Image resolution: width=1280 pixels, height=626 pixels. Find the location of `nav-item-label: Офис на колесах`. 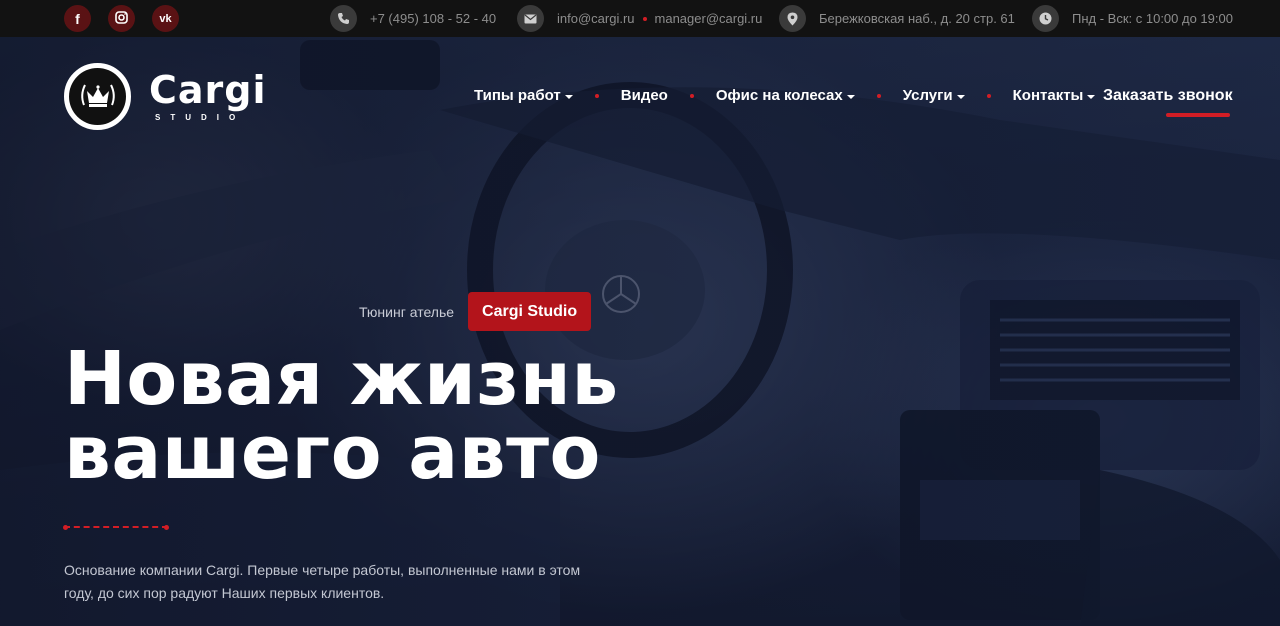

nav-item-label: Офис на колесах is located at coordinates (779, 95).